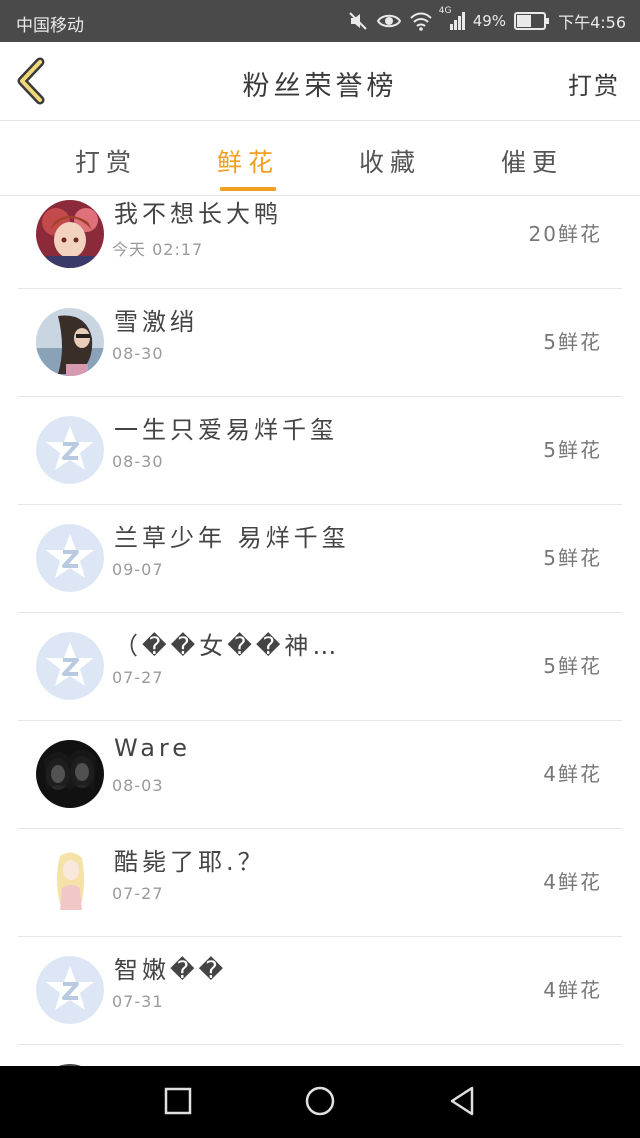 This screenshot has width=640, height=1138. I want to click on tab-label: 催更, so click(531, 162).